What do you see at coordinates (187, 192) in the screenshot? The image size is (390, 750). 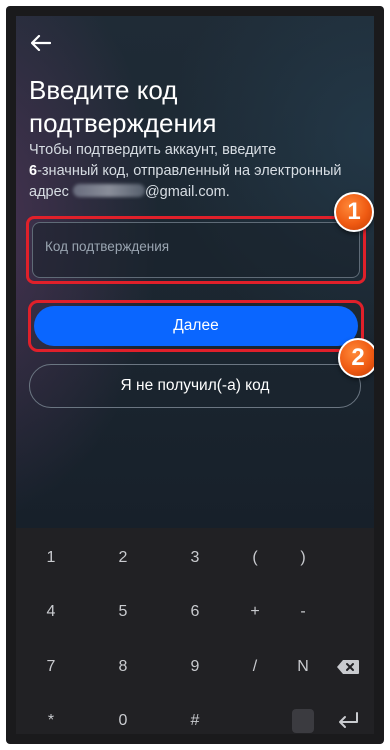 I see `email-domain: @gmail.com.` at bounding box center [187, 192].